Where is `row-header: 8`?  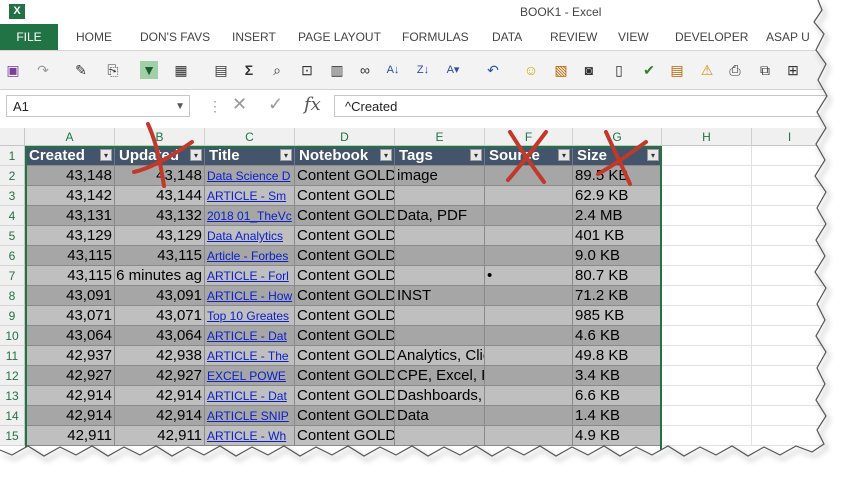
row-header: 8 is located at coordinates (12, 296).